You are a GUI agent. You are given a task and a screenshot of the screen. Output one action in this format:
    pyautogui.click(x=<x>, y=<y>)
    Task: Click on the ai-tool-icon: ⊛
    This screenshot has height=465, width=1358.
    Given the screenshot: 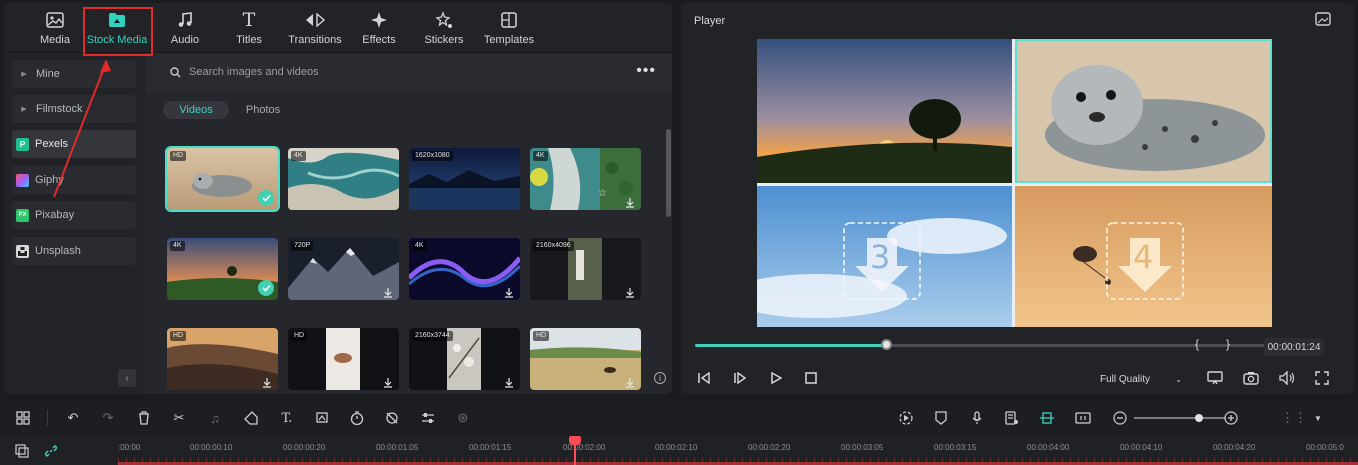 What is the action you would take?
    pyautogui.click(x=463, y=418)
    